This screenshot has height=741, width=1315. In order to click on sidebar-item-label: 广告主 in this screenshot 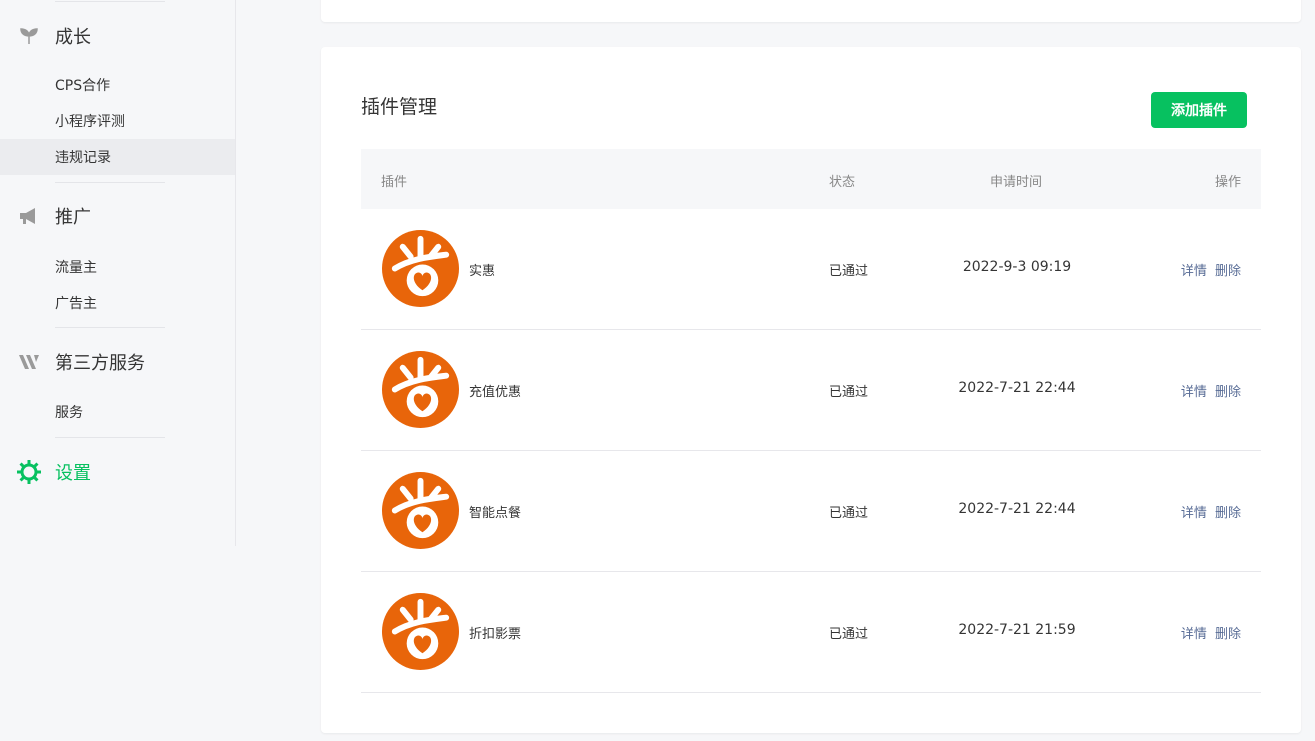, I will do `click(76, 304)`.